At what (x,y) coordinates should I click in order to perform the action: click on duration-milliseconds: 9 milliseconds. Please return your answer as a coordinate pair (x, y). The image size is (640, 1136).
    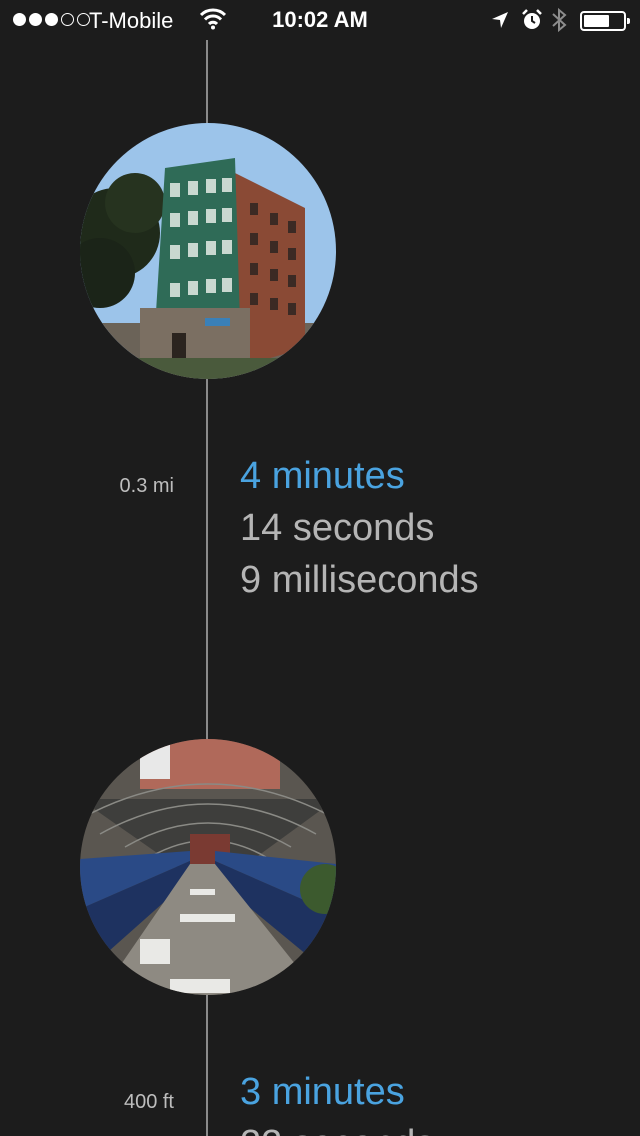
    Looking at the image, I should click on (359, 580).